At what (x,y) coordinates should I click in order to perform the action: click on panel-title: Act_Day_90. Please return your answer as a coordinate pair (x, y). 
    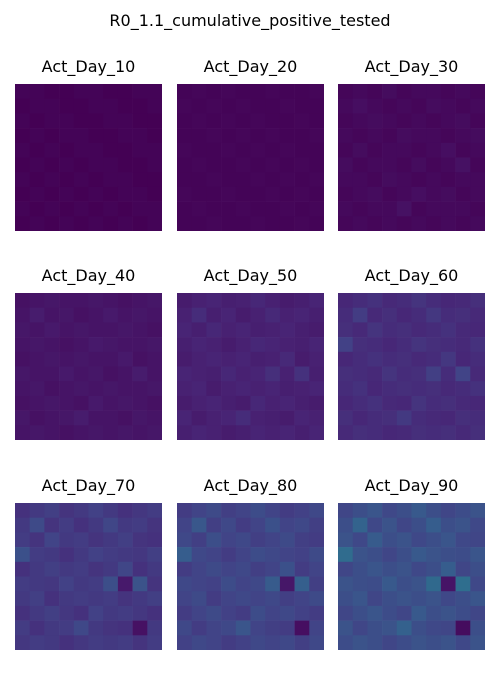
    Looking at the image, I should click on (411, 485).